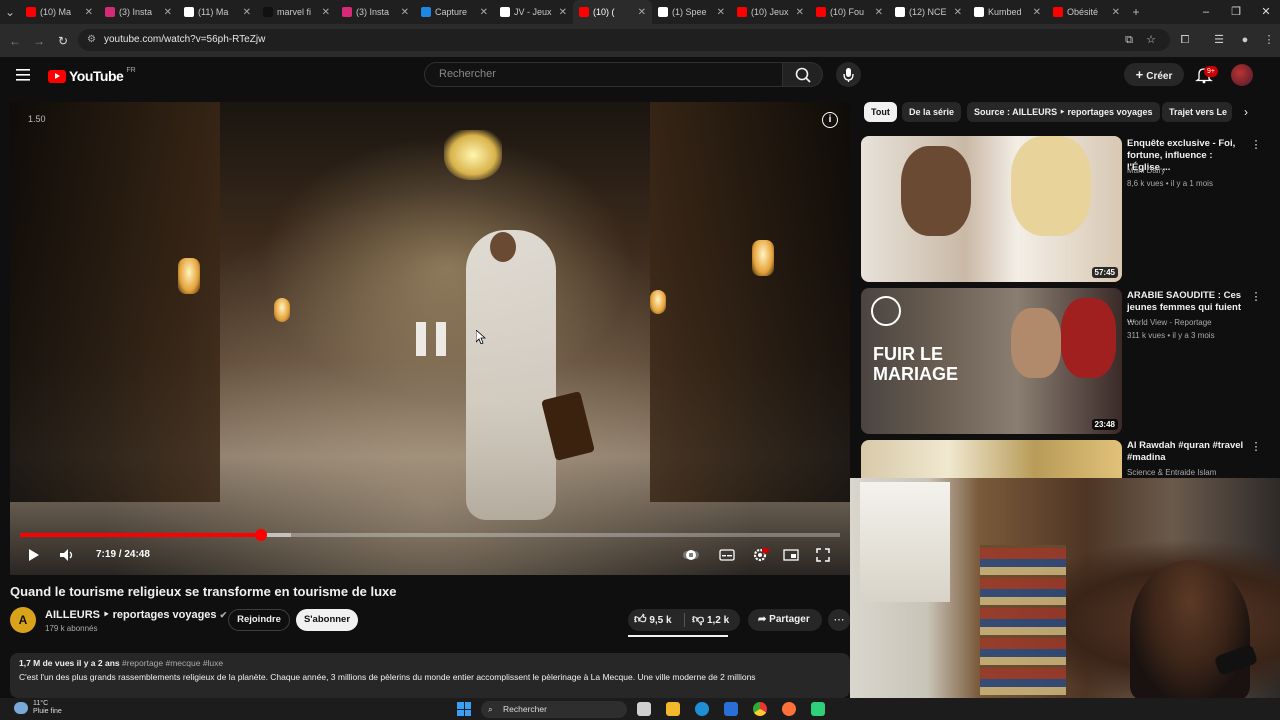 The height and width of the screenshot is (720, 1280). What do you see at coordinates (63, 41) in the screenshot?
I see `reload-icon: ↻` at bounding box center [63, 41].